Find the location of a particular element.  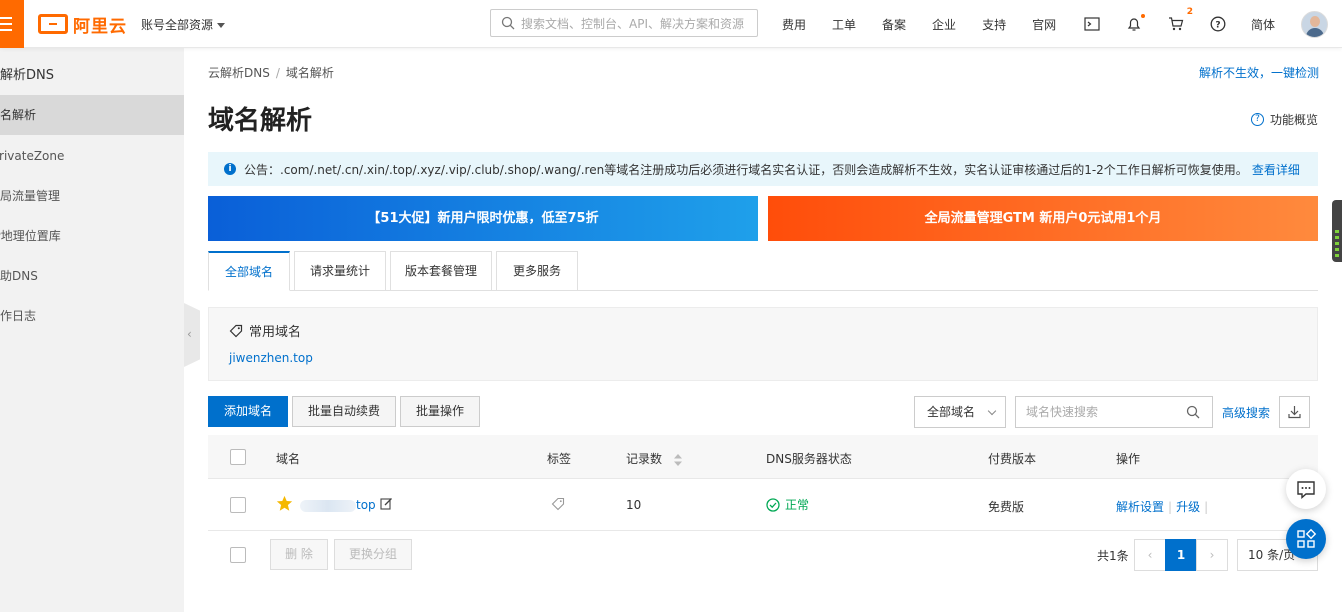

help-icon: ? is located at coordinates (1218, 24).